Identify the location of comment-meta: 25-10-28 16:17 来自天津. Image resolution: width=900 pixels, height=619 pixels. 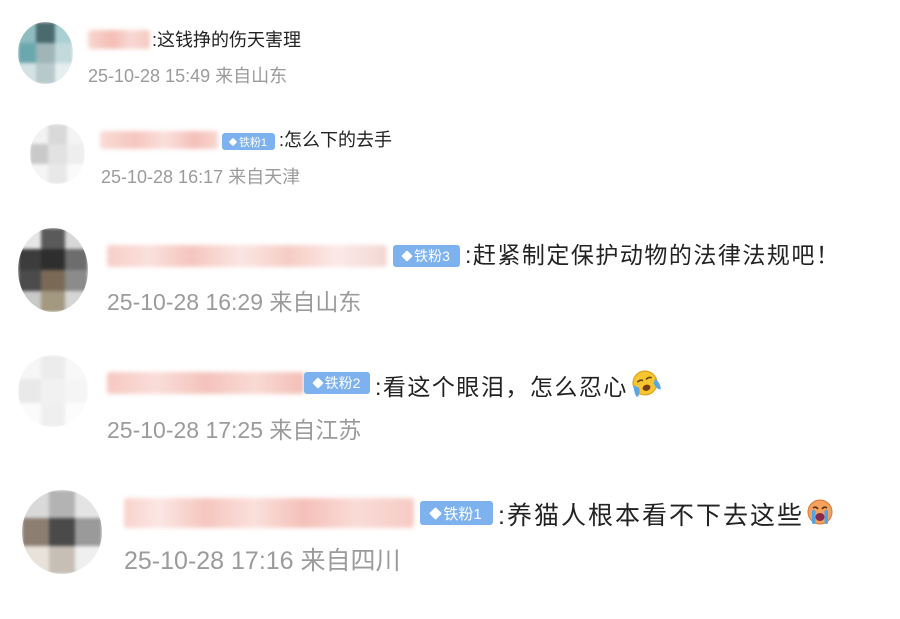
(201, 177).